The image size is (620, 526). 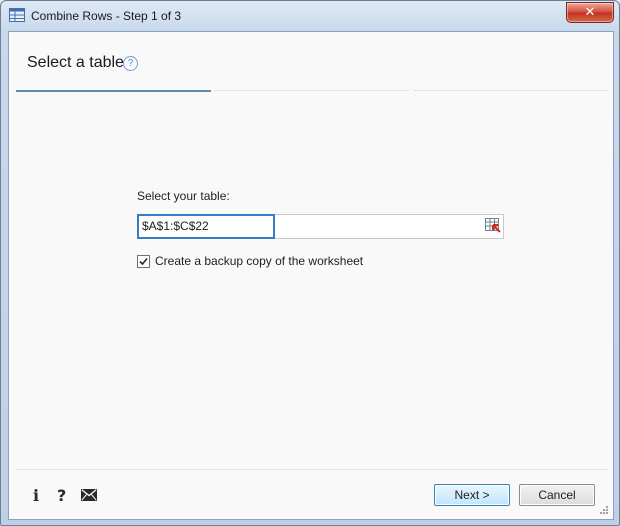 What do you see at coordinates (493, 226) in the screenshot?
I see `range-select-icon` at bounding box center [493, 226].